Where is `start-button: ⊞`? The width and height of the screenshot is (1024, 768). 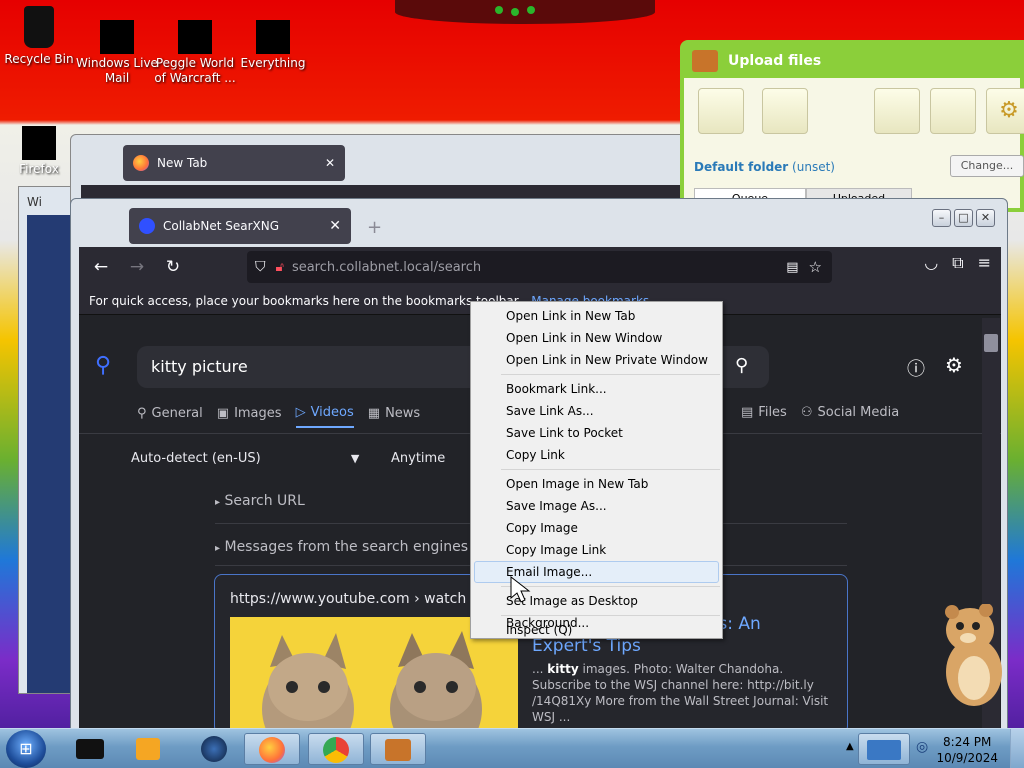
start-button: ⊞ is located at coordinates (26, 749).